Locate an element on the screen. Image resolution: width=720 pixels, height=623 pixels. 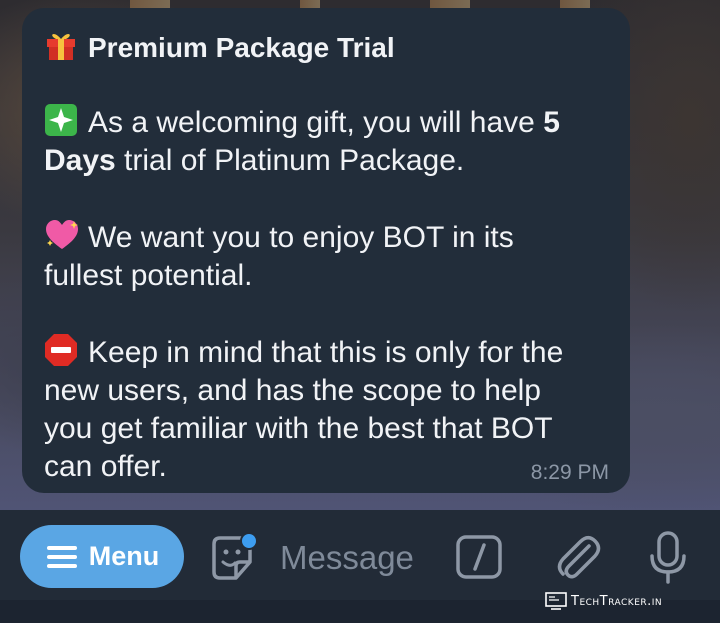
stop-sign-icon is located at coordinates (62, 349).